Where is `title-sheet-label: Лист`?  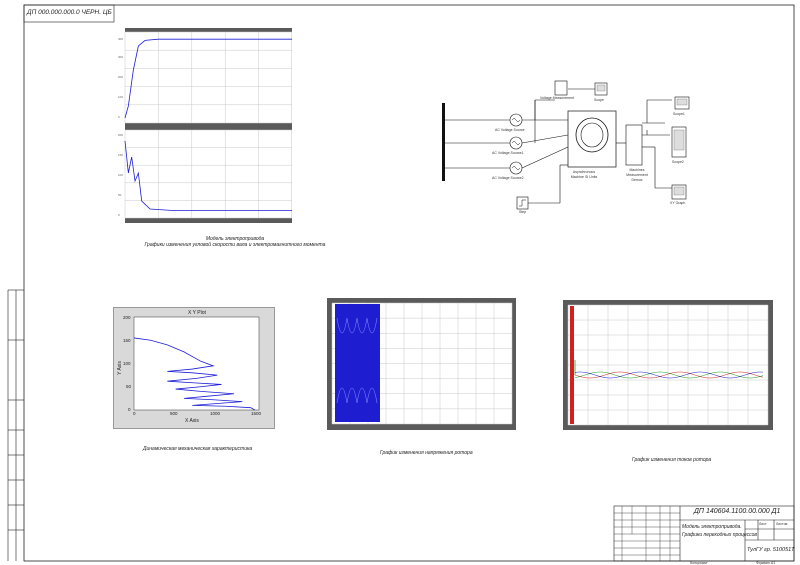
title-sheet-label: Лист is located at coordinates (763, 524).